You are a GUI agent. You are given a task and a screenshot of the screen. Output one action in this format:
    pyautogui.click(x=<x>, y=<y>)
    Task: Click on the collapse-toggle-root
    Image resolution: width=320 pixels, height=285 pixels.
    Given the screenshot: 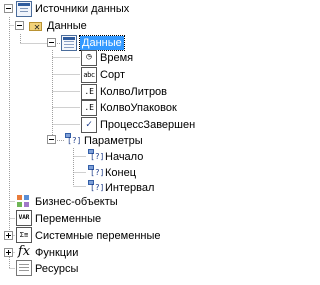 What is the action you would take?
    pyautogui.click(x=8, y=8)
    